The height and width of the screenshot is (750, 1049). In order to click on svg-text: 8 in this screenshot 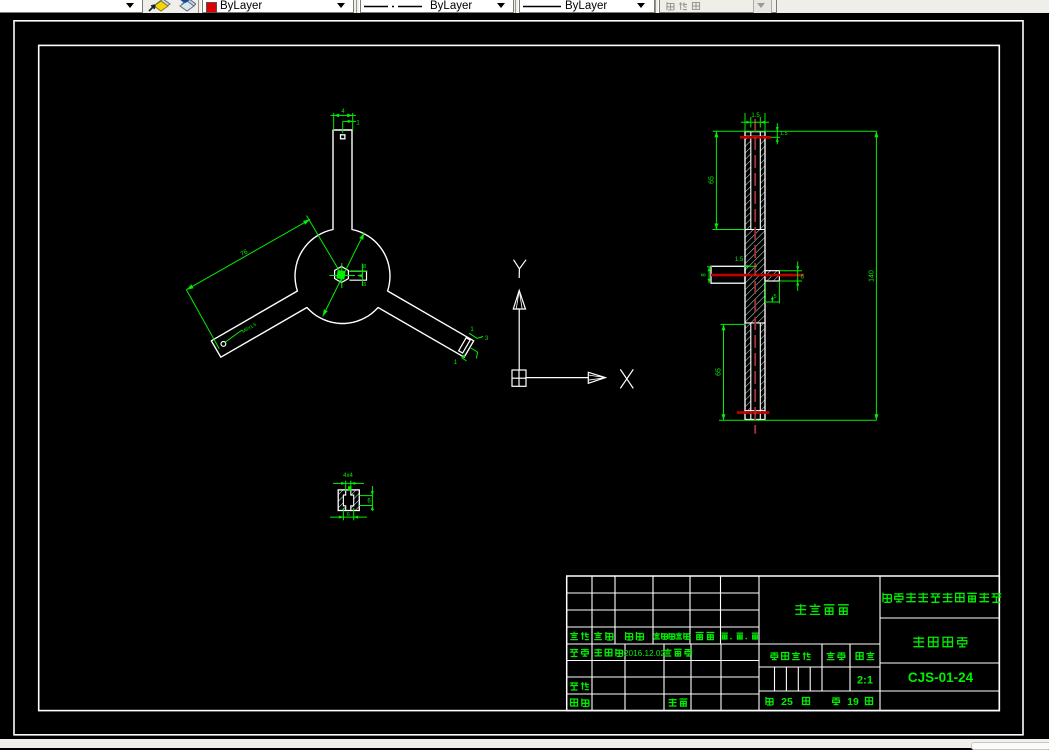, I will do `click(364, 267)`.